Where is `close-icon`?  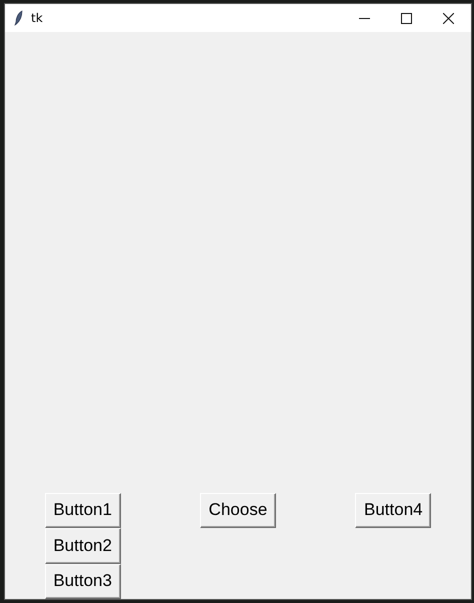
close-icon is located at coordinates (448, 18).